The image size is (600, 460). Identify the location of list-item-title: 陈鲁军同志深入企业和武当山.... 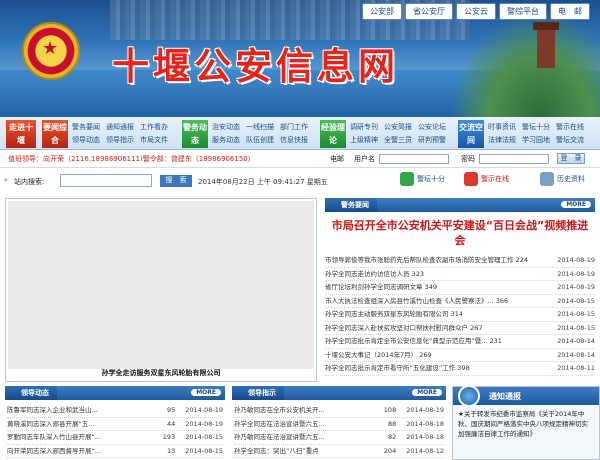
(52, 410).